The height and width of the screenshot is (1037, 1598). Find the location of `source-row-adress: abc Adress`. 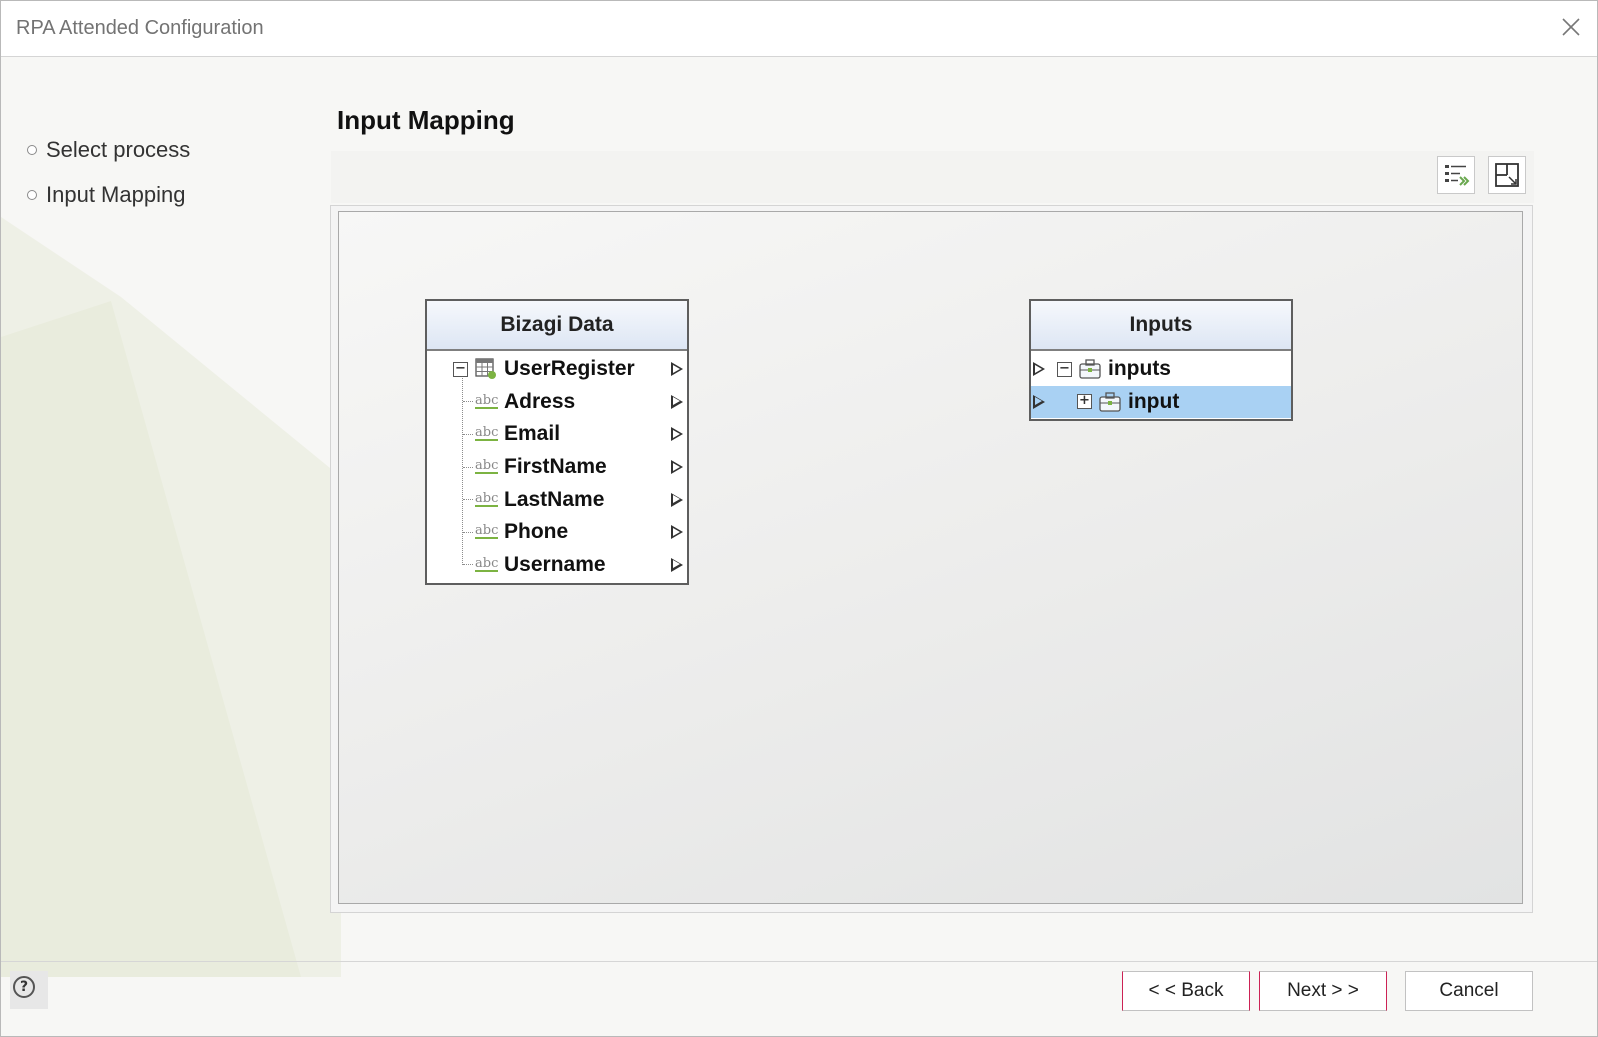

source-row-adress: abc Adress is located at coordinates (557, 402).